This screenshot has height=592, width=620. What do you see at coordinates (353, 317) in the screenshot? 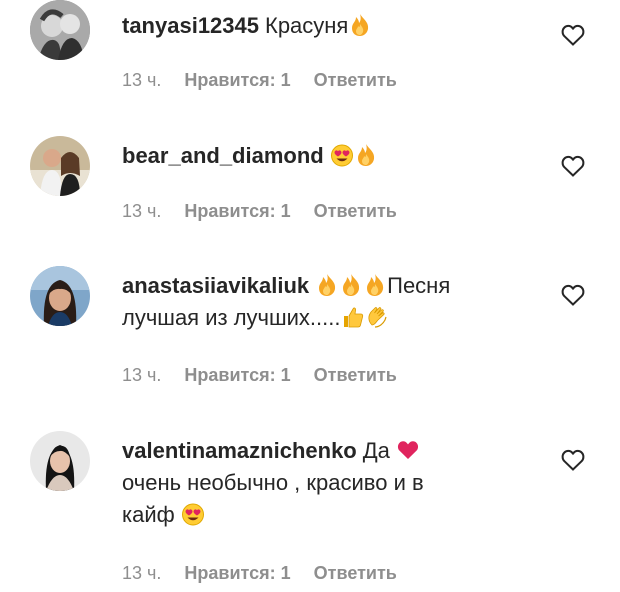
I see `thumbs-up-emoji` at bounding box center [353, 317].